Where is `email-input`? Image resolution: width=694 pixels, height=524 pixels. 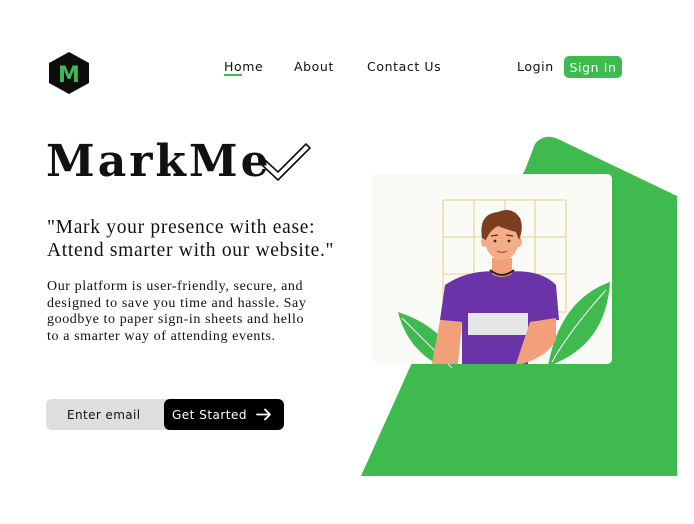
email-input is located at coordinates (111, 414).